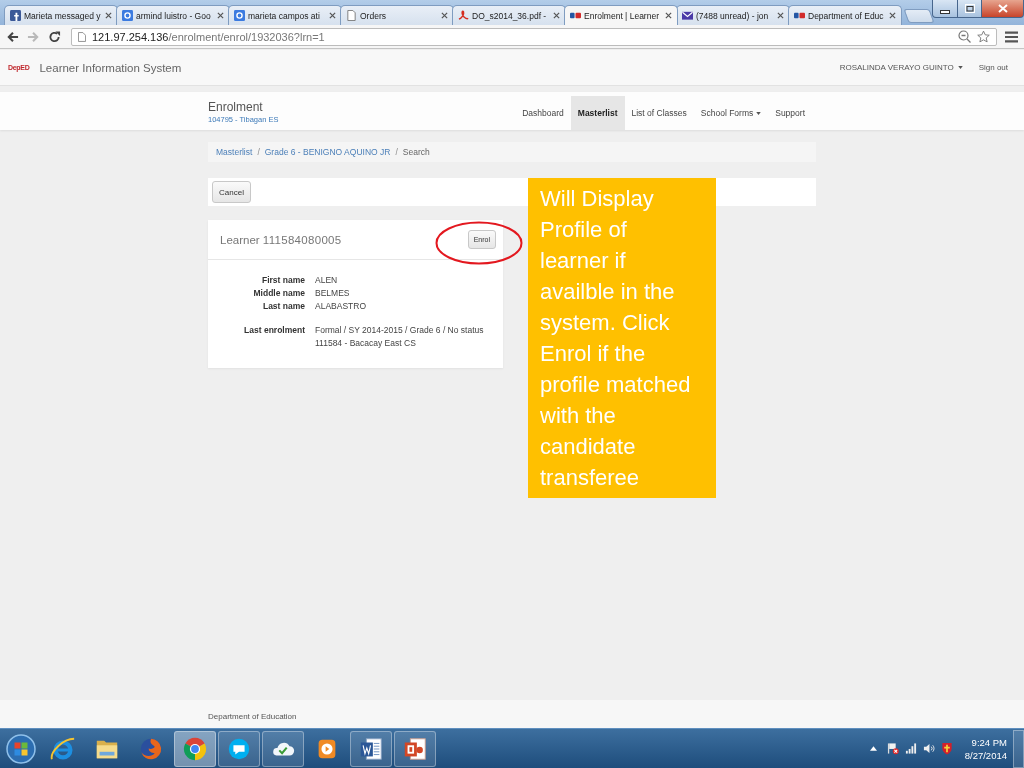  I want to click on signal-bars-icon, so click(910, 748).